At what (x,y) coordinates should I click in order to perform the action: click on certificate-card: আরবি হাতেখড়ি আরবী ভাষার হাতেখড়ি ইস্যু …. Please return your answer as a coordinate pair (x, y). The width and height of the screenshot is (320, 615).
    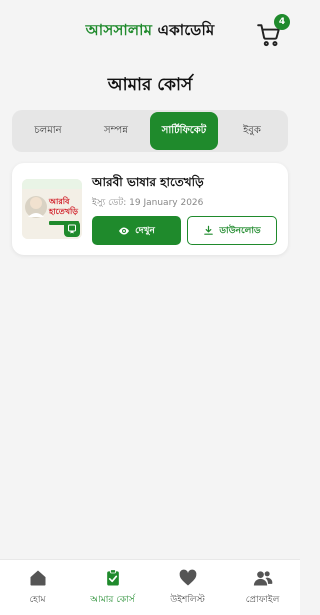
    Looking at the image, I should click on (150, 209).